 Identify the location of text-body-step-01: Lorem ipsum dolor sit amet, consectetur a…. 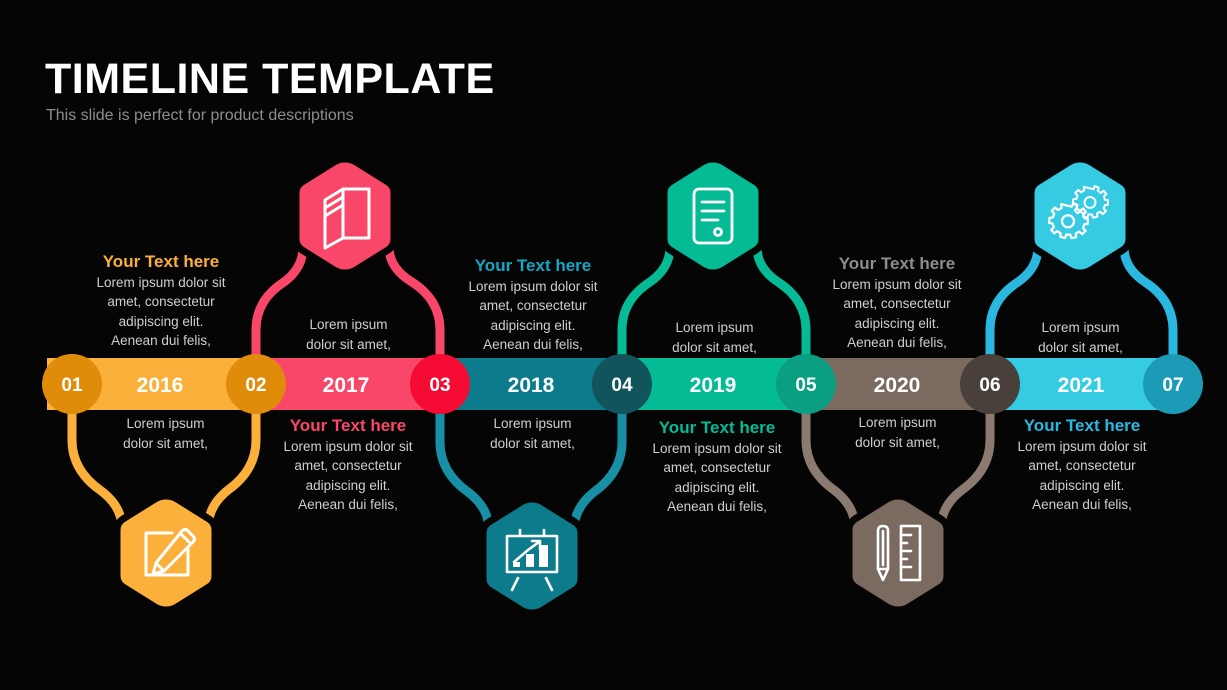
(161, 311).